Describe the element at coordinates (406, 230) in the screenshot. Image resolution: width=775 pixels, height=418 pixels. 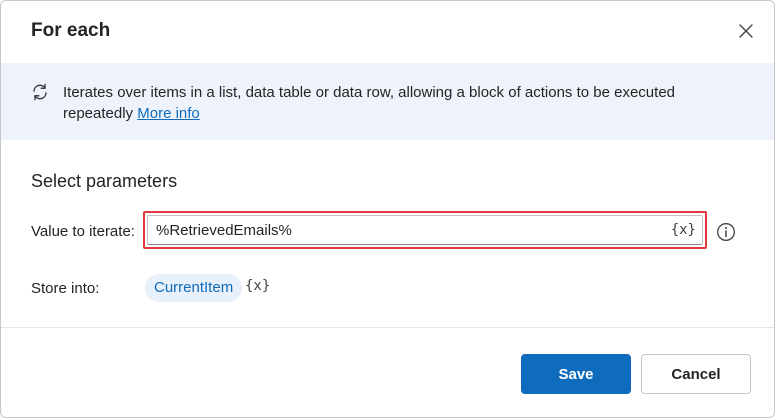
I see `value-to-iterate-input` at that location.